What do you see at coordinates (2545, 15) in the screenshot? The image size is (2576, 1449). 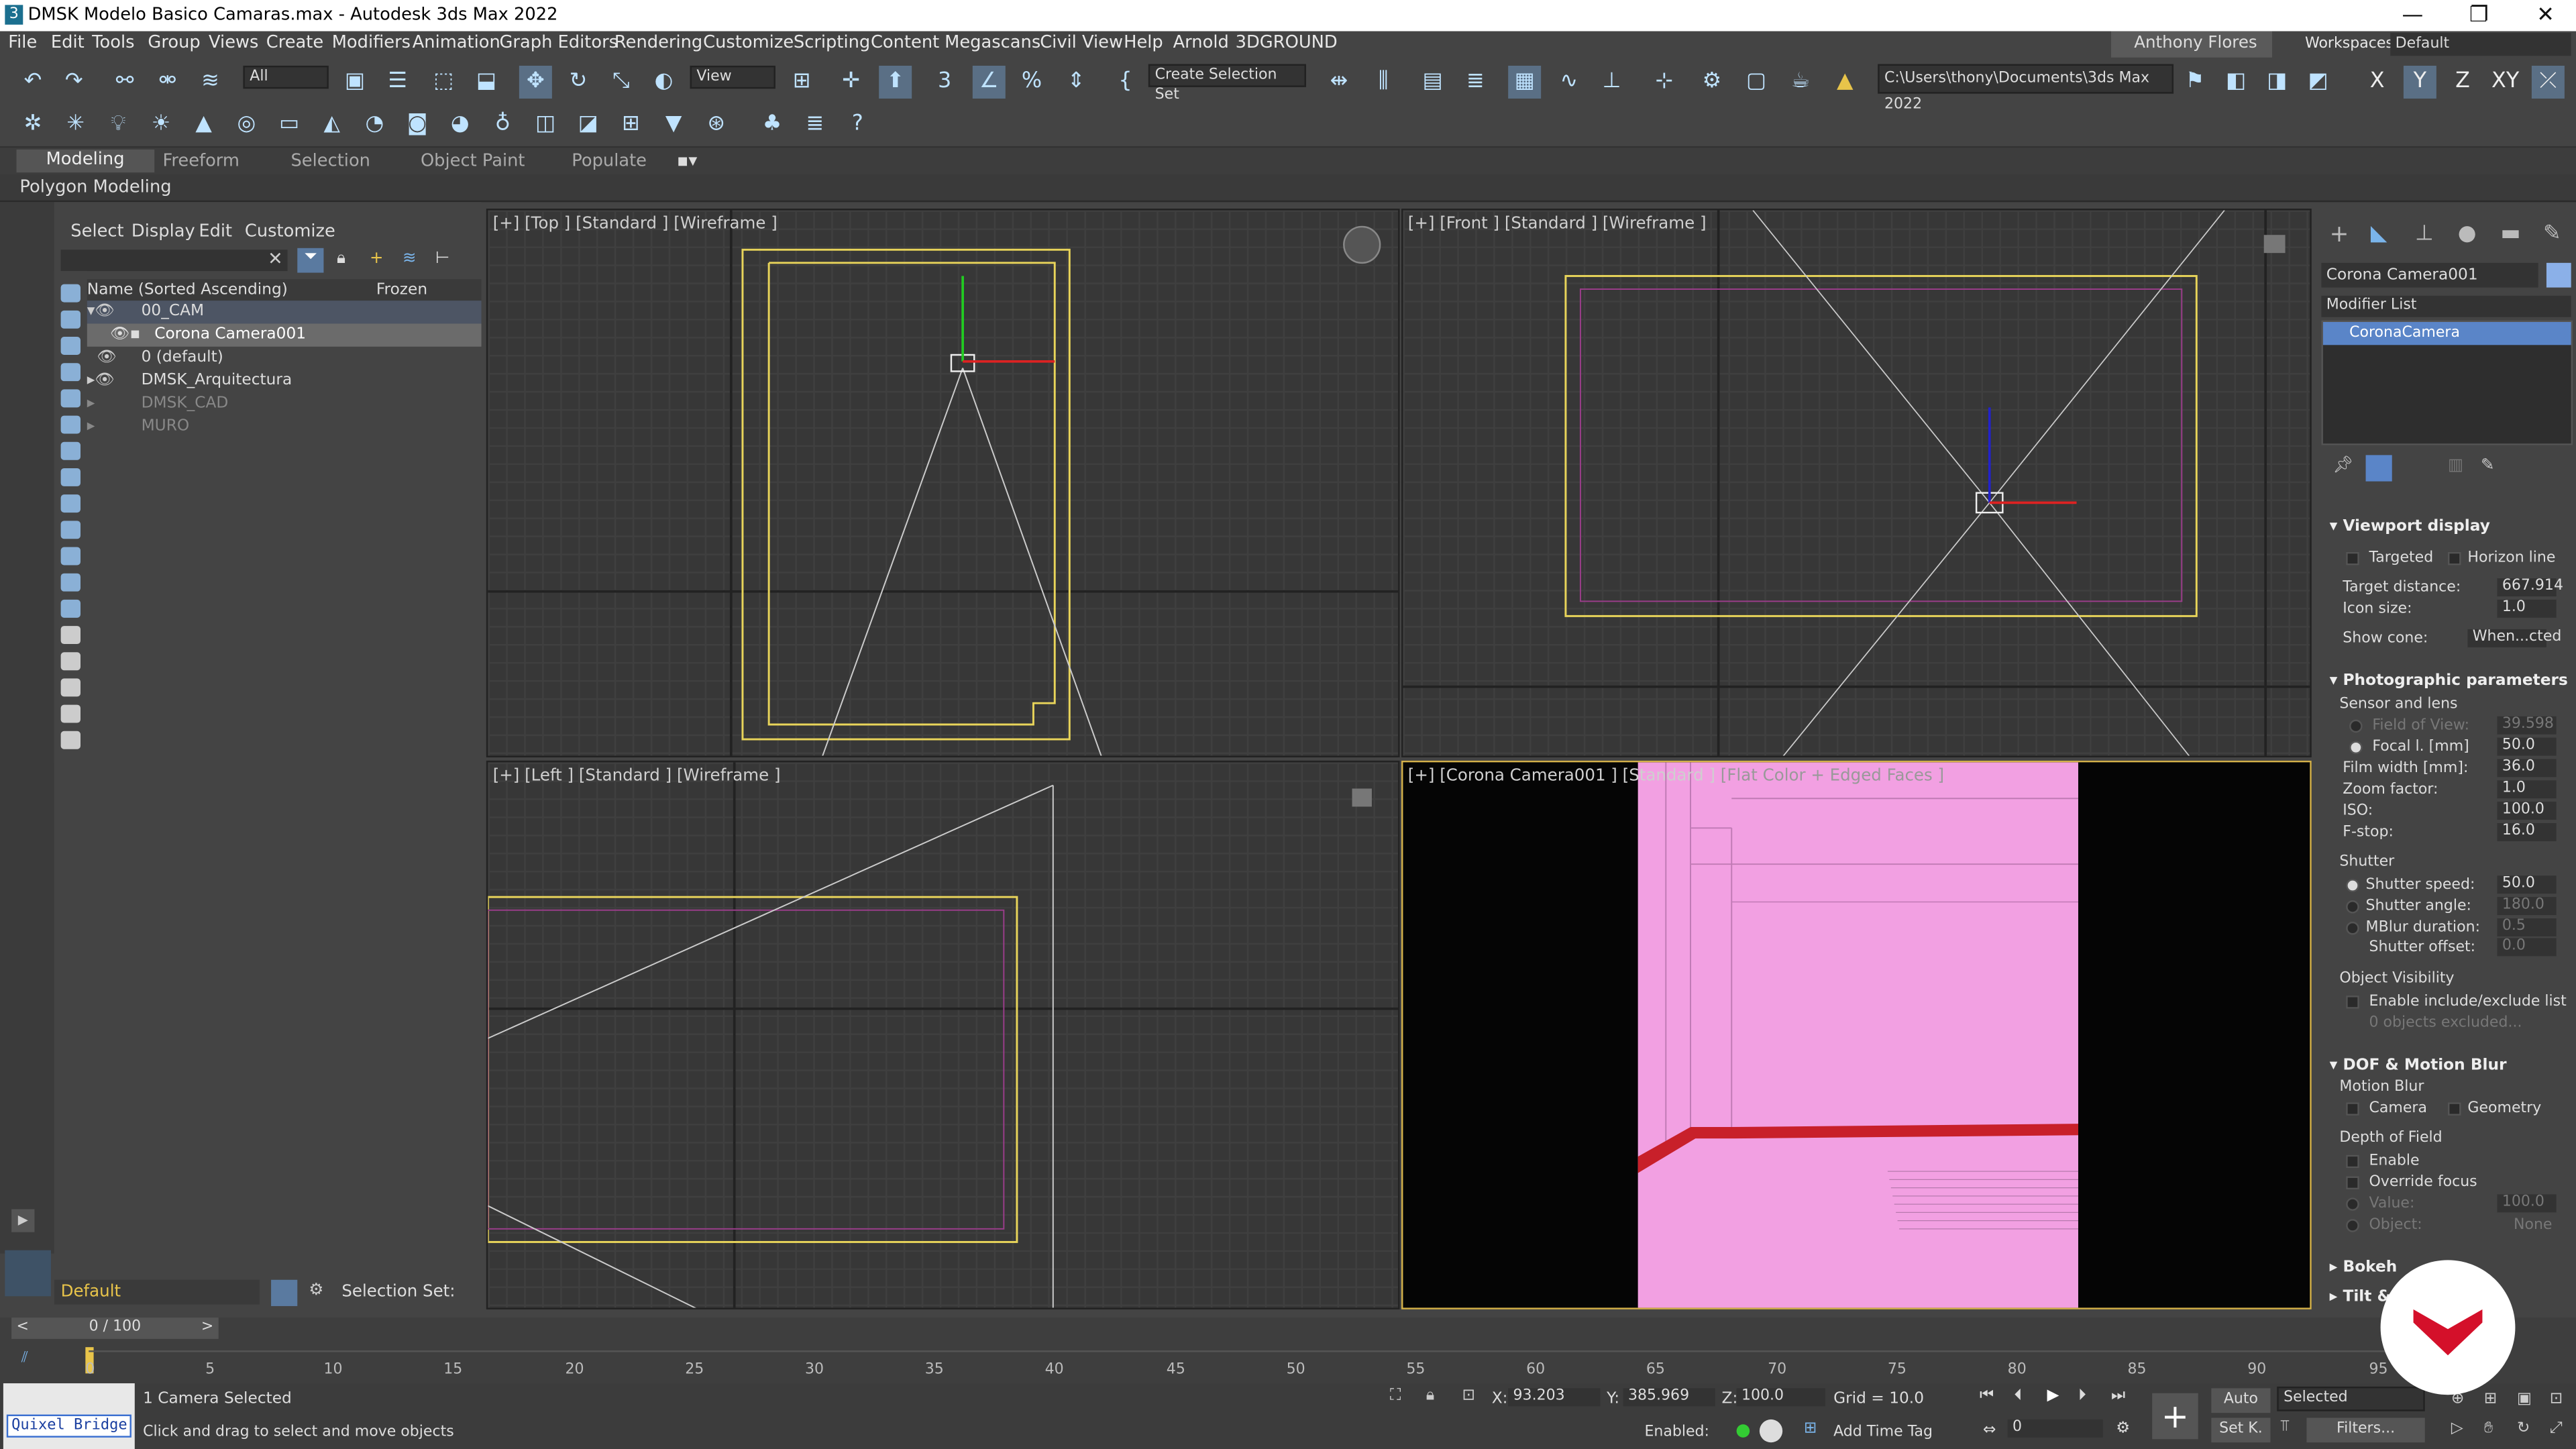 I see `close-icon: ✕` at bounding box center [2545, 15].